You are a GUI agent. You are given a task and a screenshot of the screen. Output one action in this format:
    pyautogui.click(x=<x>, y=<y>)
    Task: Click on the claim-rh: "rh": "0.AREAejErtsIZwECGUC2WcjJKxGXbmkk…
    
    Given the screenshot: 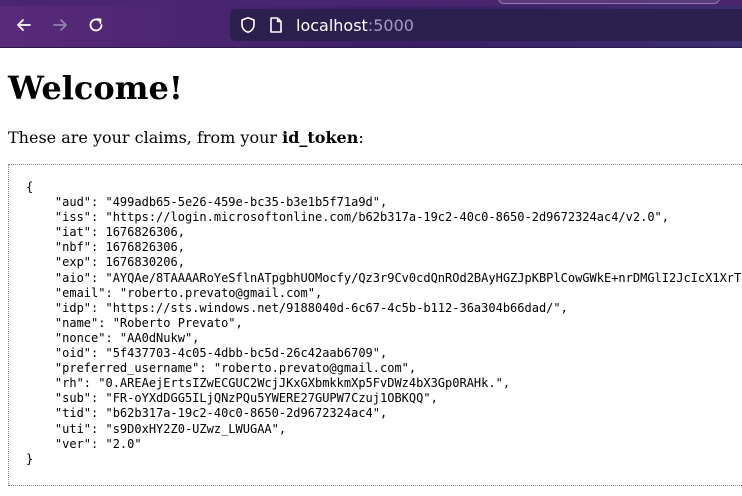 What is the action you would take?
    pyautogui.click(x=268, y=383)
    